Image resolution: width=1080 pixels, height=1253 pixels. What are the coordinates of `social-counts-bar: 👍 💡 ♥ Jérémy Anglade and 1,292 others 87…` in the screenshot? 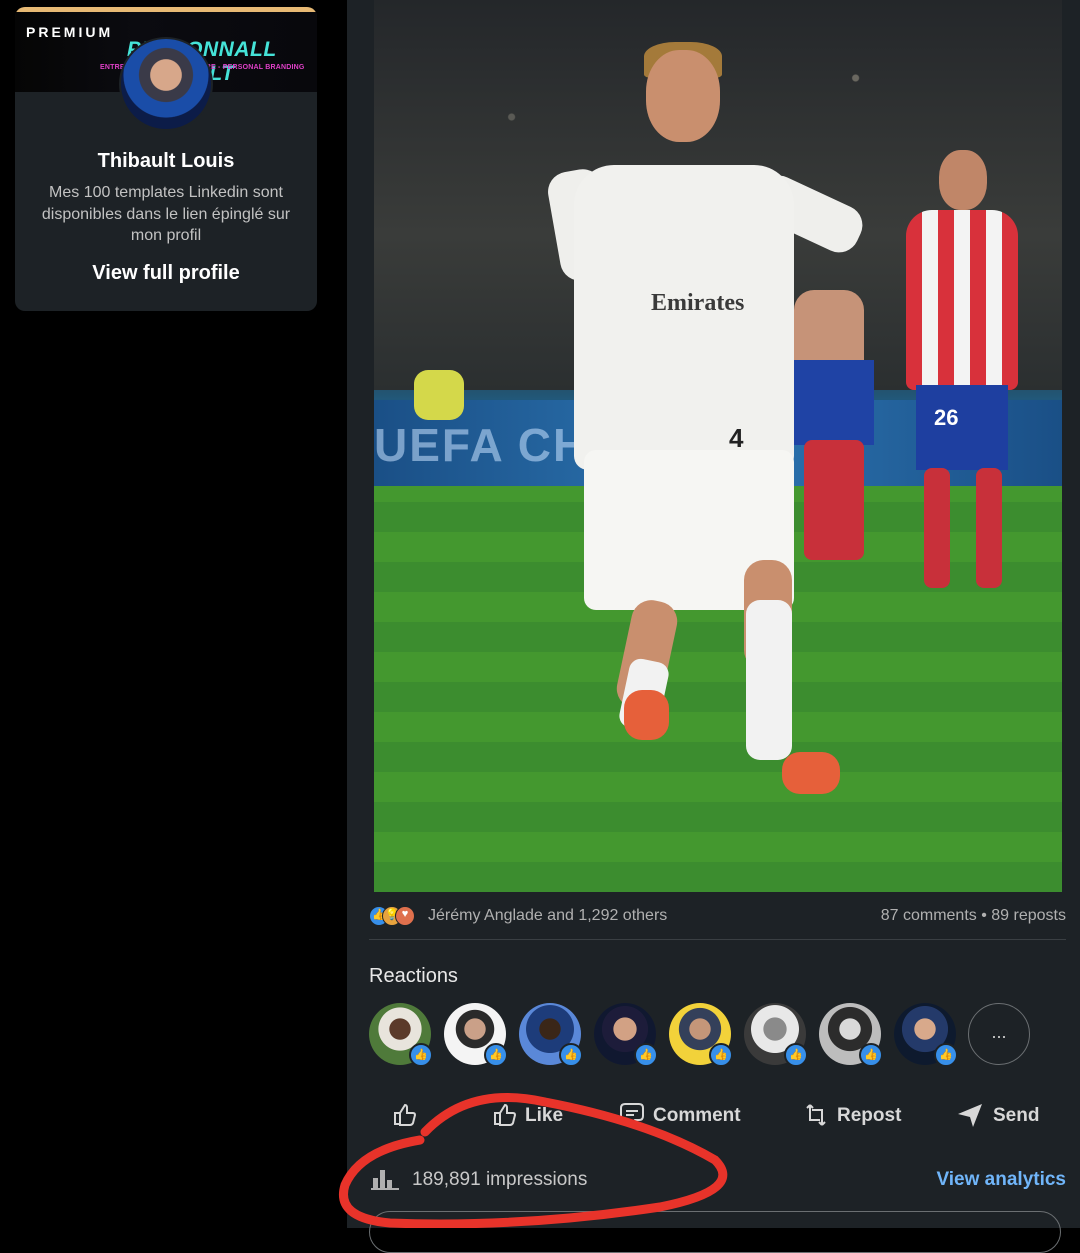 It's located at (717, 916).